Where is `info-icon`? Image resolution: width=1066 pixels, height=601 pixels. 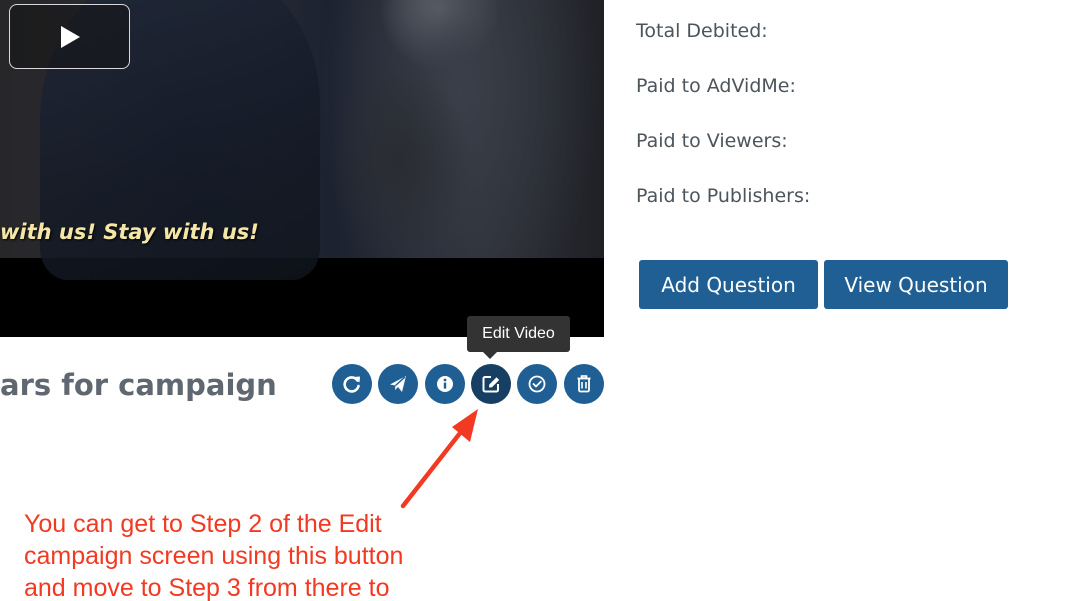
info-icon is located at coordinates (445, 384).